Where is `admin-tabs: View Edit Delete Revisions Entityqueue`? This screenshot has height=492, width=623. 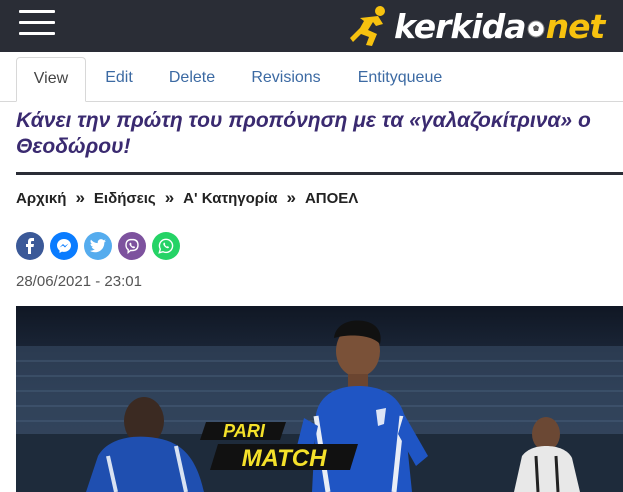
admin-tabs: View Edit Delete Revisions Entityqueue is located at coordinates (311, 77).